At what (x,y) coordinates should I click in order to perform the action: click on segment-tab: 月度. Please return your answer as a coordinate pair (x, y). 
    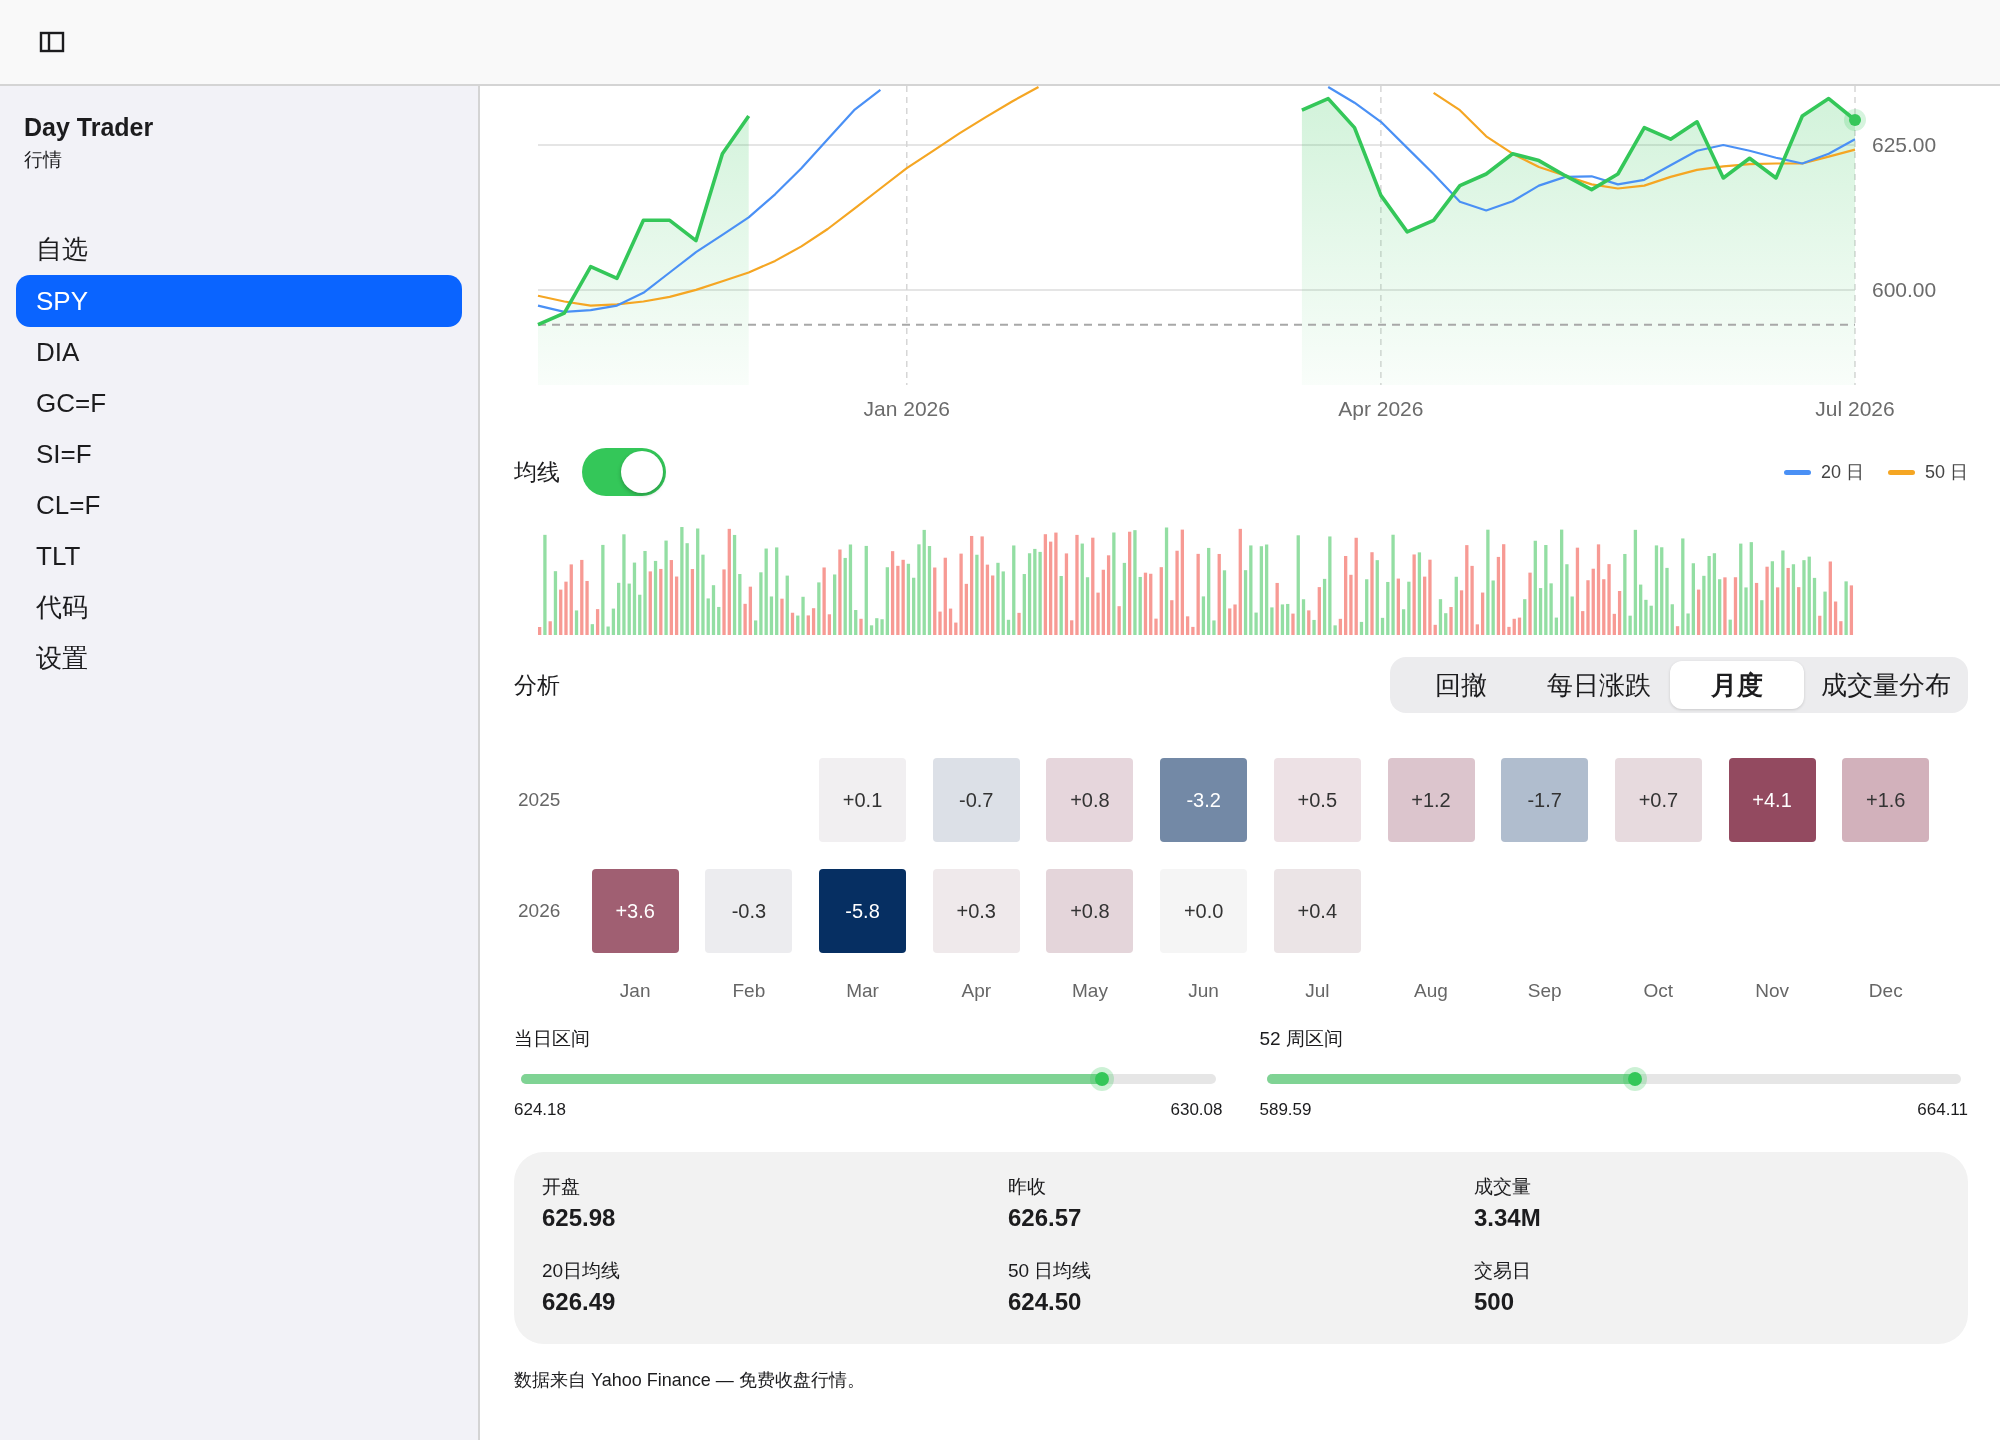
    Looking at the image, I should click on (1737, 685).